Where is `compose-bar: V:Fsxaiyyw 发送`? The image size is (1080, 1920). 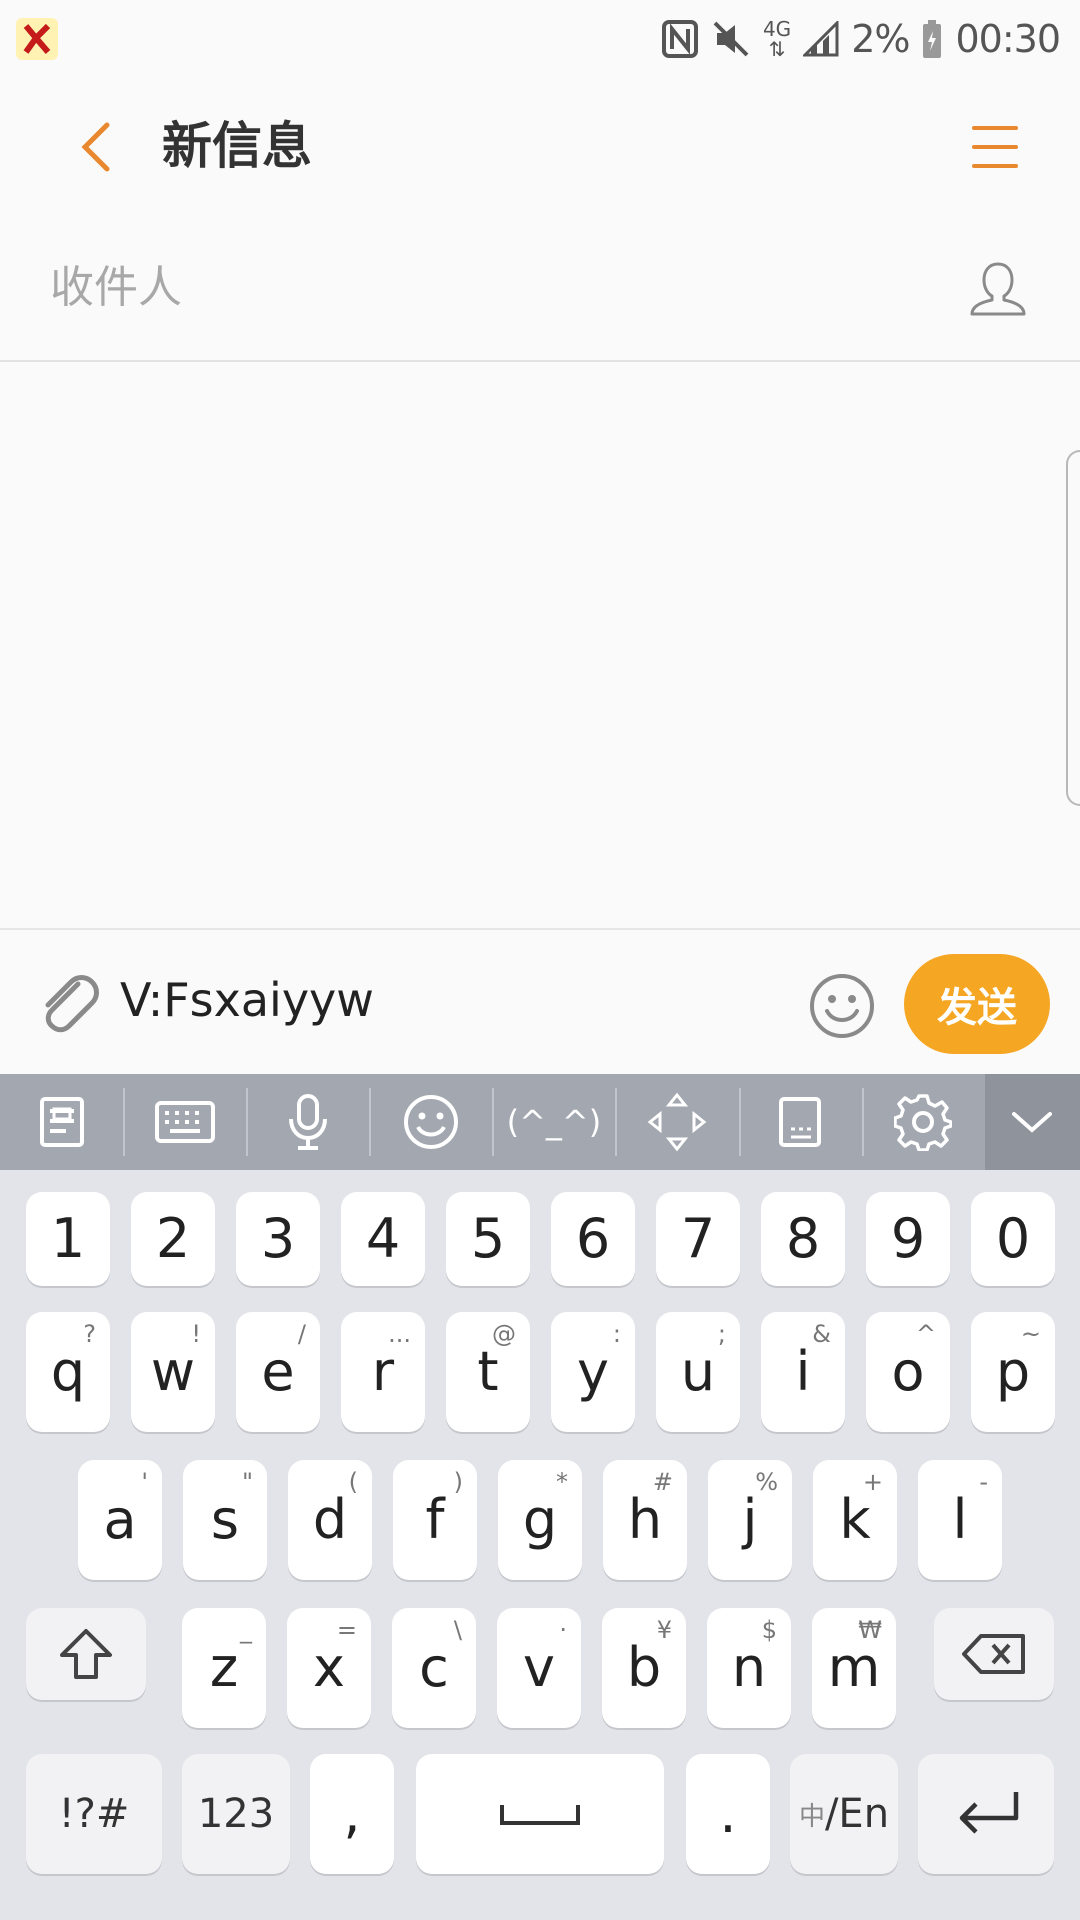 compose-bar: V:Fsxaiyyw 发送 is located at coordinates (540, 1001).